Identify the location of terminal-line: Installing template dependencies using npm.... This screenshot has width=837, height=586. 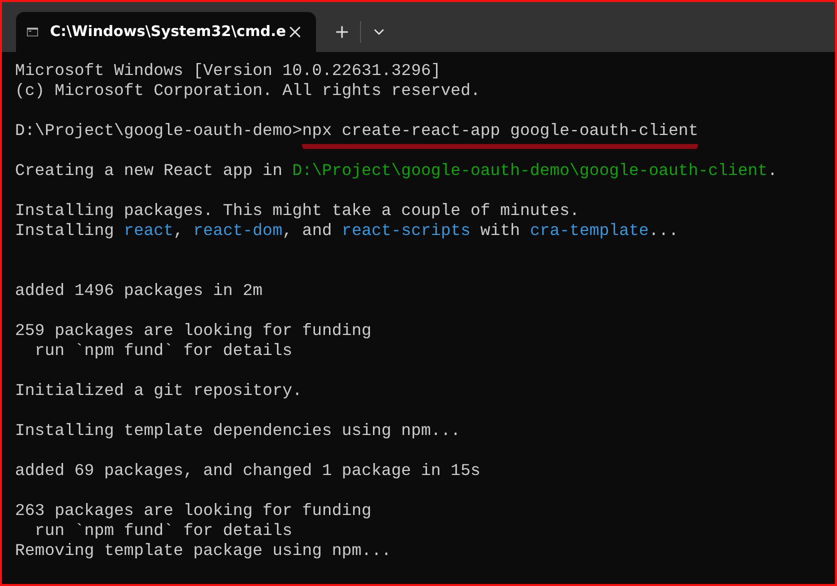
(238, 431).